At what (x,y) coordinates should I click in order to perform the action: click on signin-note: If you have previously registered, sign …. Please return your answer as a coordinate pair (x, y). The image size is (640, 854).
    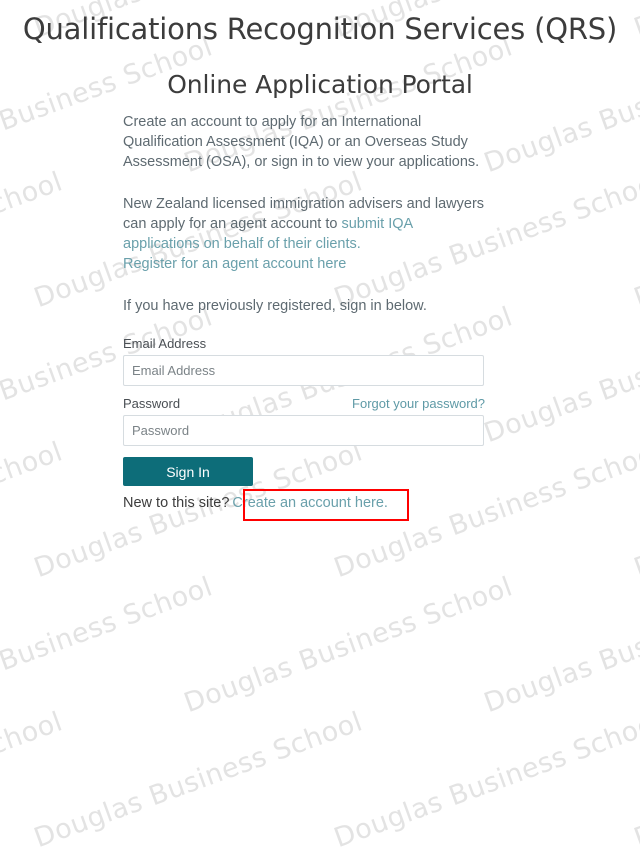
    Looking at the image, I should click on (275, 306).